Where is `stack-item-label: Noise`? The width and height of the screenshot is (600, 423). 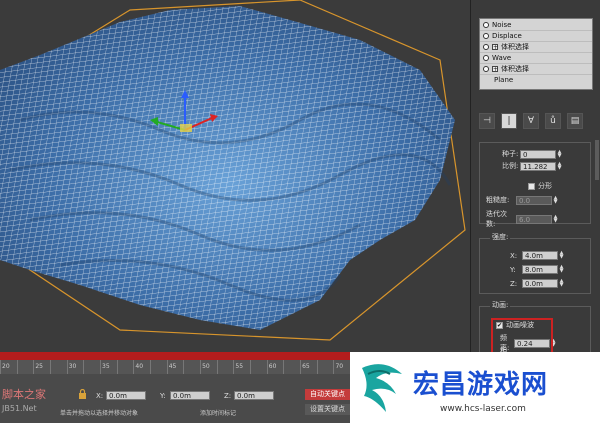
stack-item-label: Noise is located at coordinates (502, 24).